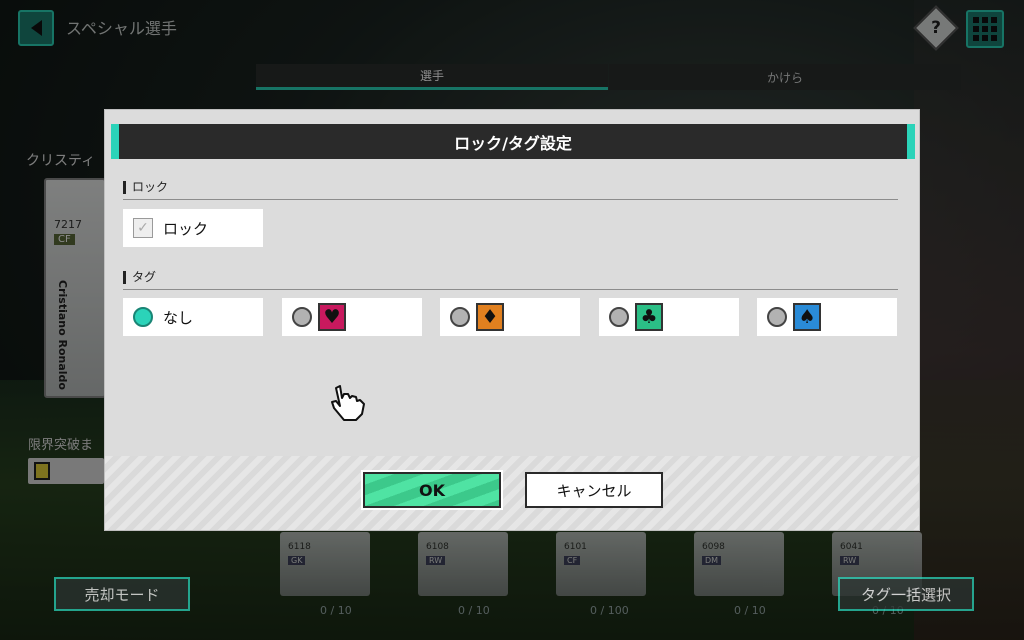 The image size is (1024, 640). I want to click on checkbox-icon: ✓, so click(143, 228).